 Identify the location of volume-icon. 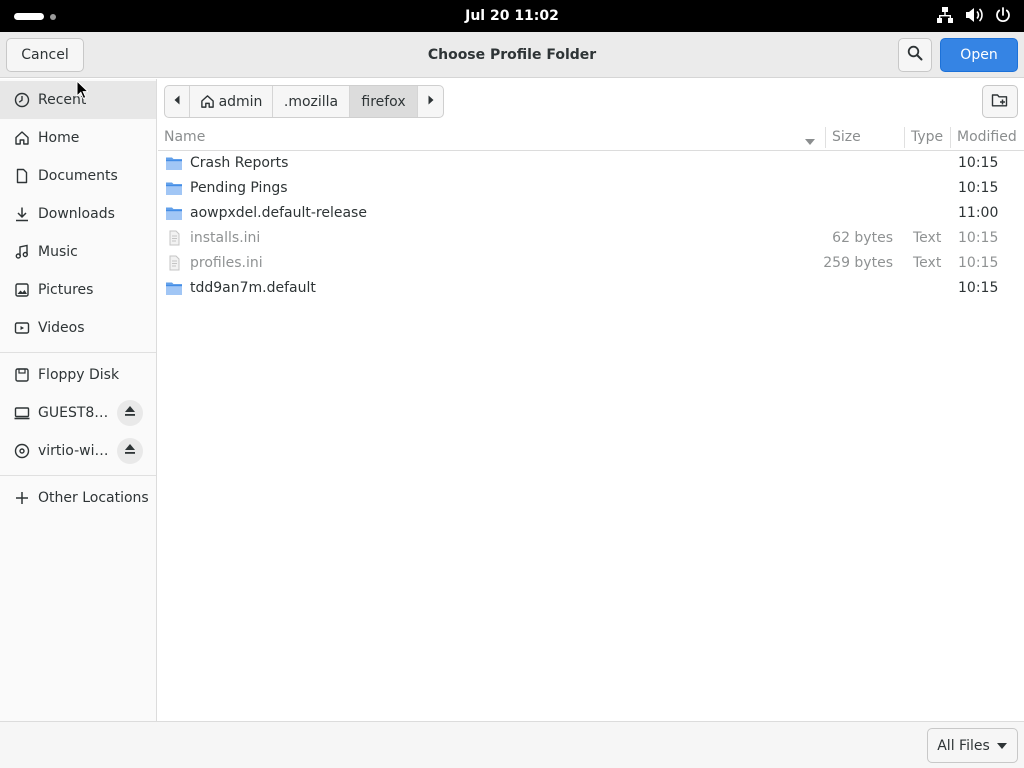
(974, 15).